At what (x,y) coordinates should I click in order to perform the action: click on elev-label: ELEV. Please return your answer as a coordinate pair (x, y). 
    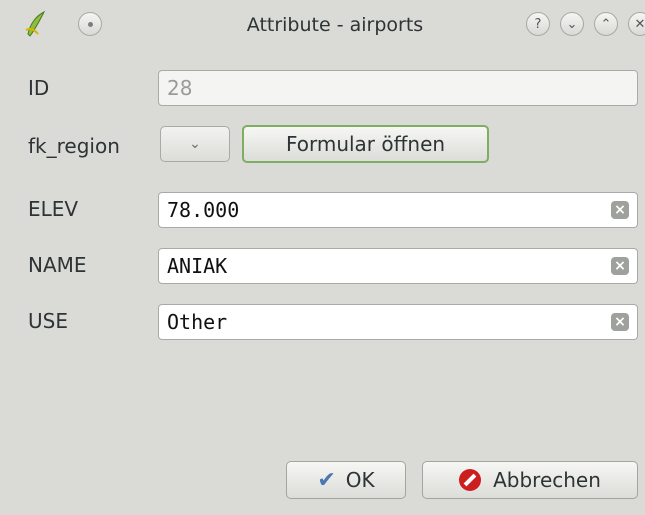
    Looking at the image, I should click on (53, 209).